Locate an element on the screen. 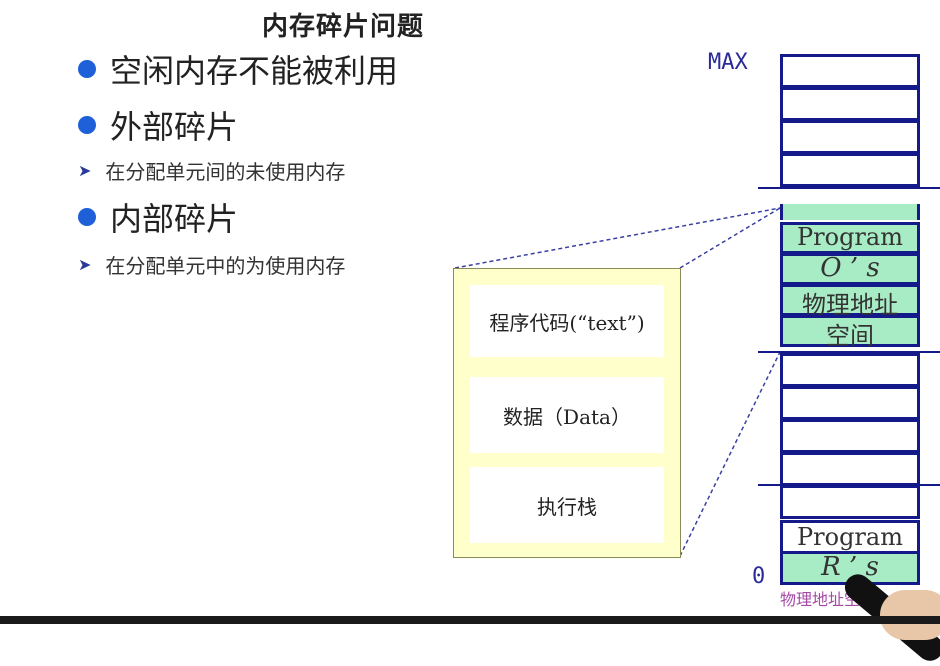  os-program-text: Program is located at coordinates (850, 237).